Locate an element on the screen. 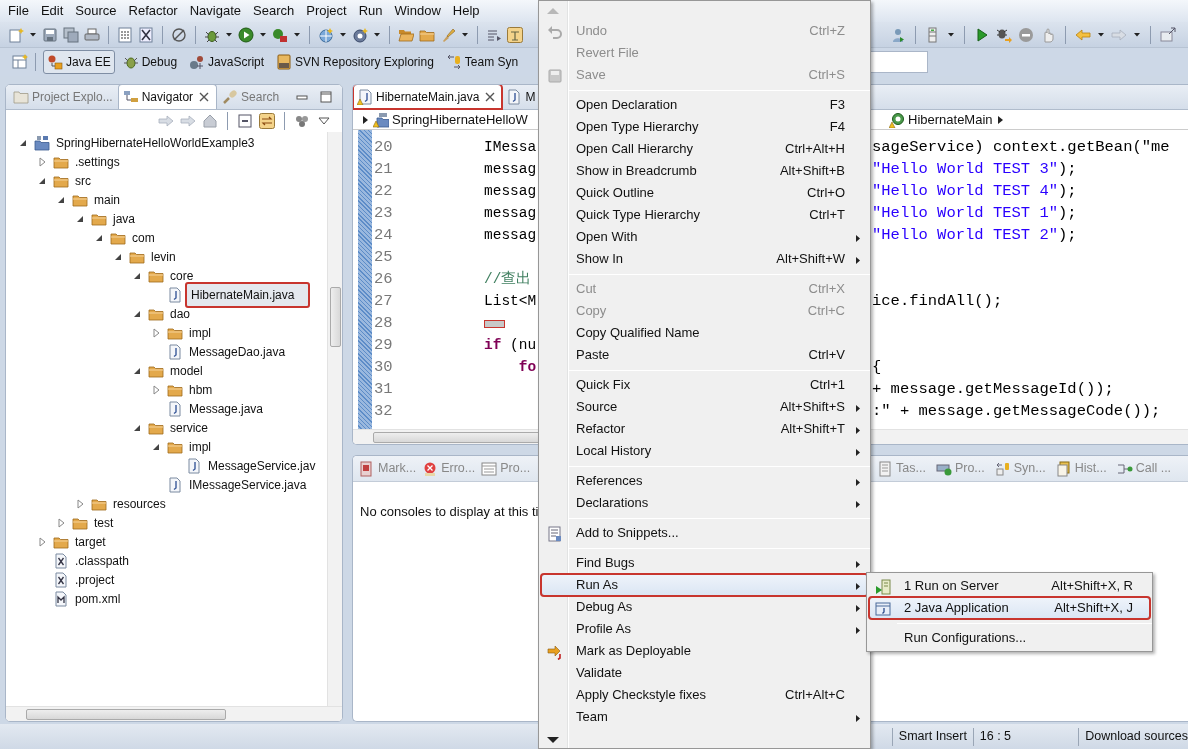 Image resolution: width=1188 pixels, height=749 pixels. code-text: List<M is located at coordinates (510, 302).